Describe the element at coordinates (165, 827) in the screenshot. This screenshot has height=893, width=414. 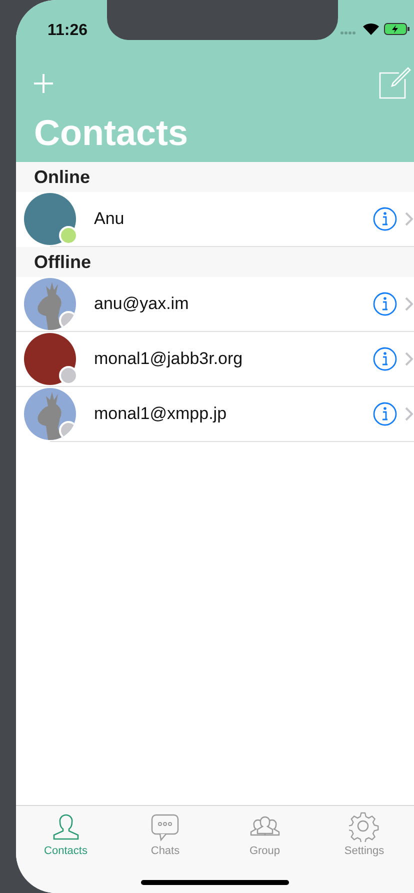
I see `chat-bubble-icon` at that location.